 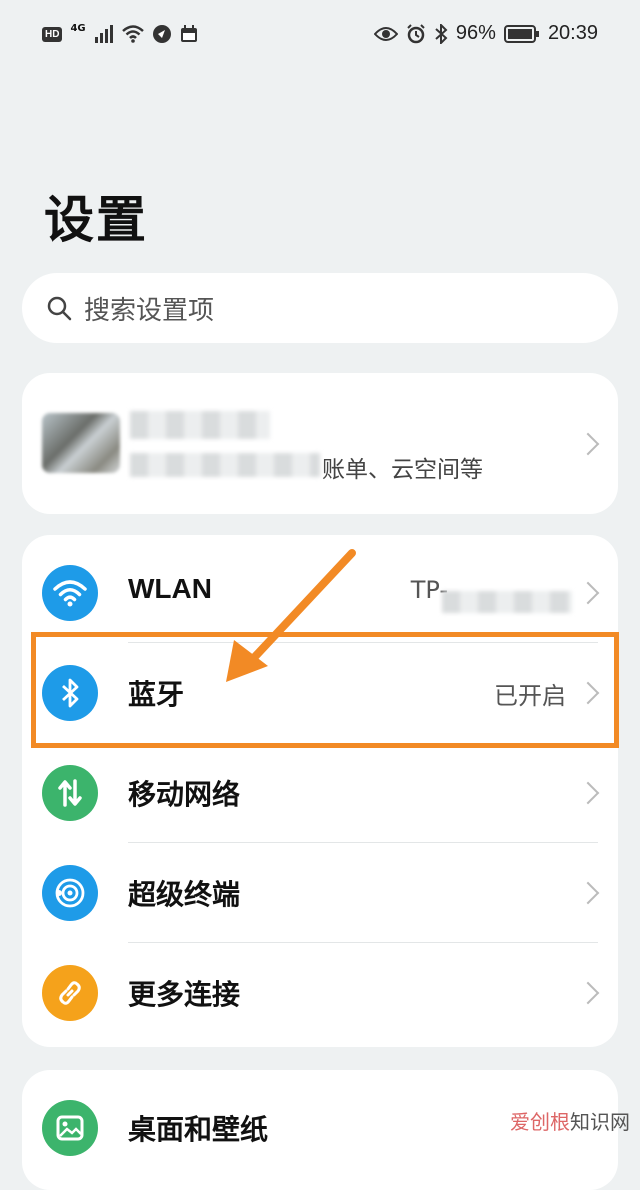 I want to click on battery-percent: 96%, so click(x=475, y=33).